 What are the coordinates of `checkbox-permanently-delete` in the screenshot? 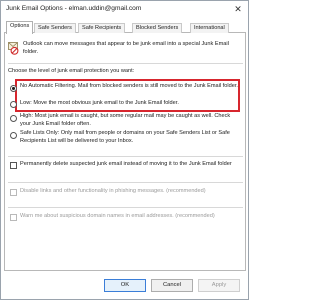 It's located at (13, 165).